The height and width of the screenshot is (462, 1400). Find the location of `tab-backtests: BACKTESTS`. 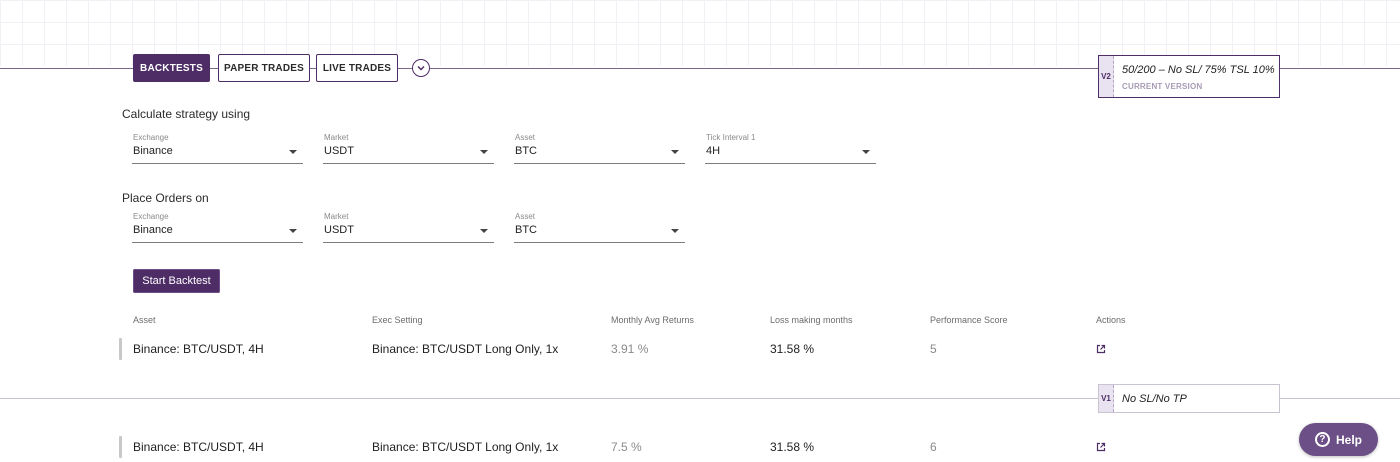

tab-backtests: BACKTESTS is located at coordinates (171, 68).